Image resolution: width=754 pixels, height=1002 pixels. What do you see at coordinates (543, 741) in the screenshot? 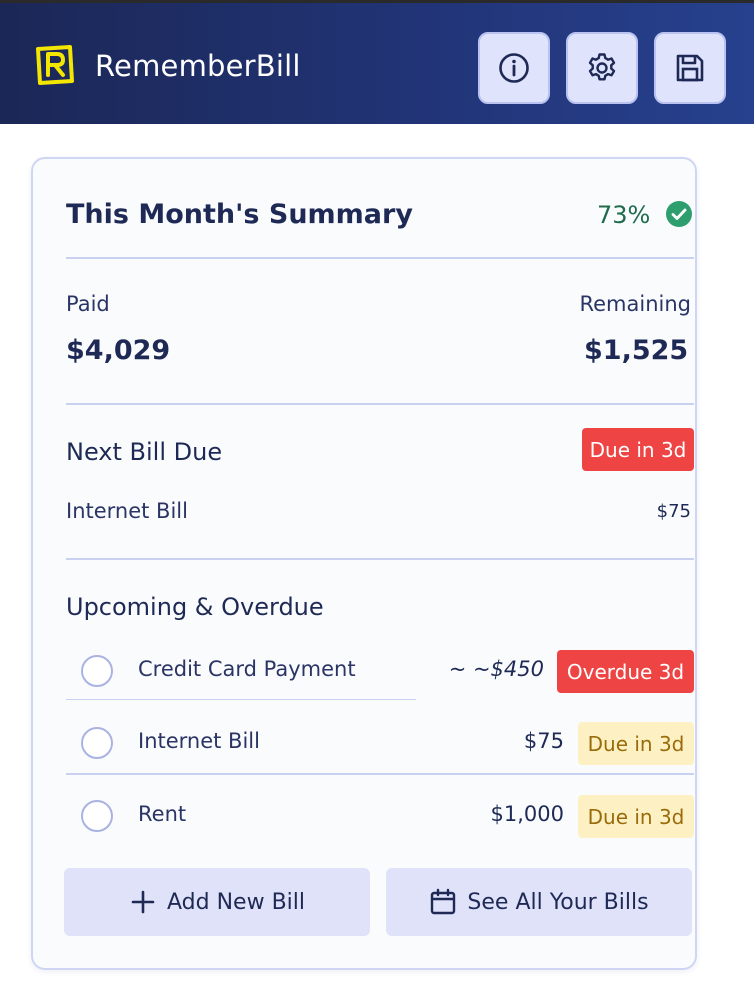
I see `bill-amount: $75` at bounding box center [543, 741].